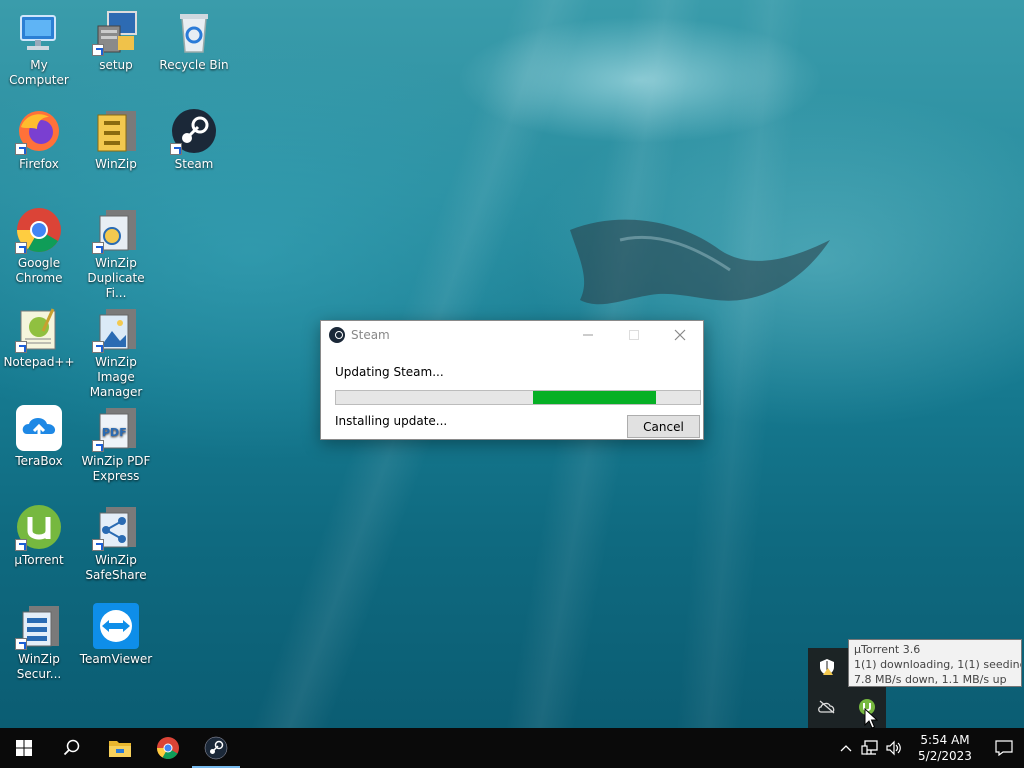 The image size is (1024, 768). Describe the element at coordinates (39, 535) in the screenshot. I see `desktop-icon-utorrent: µTorrent` at that location.